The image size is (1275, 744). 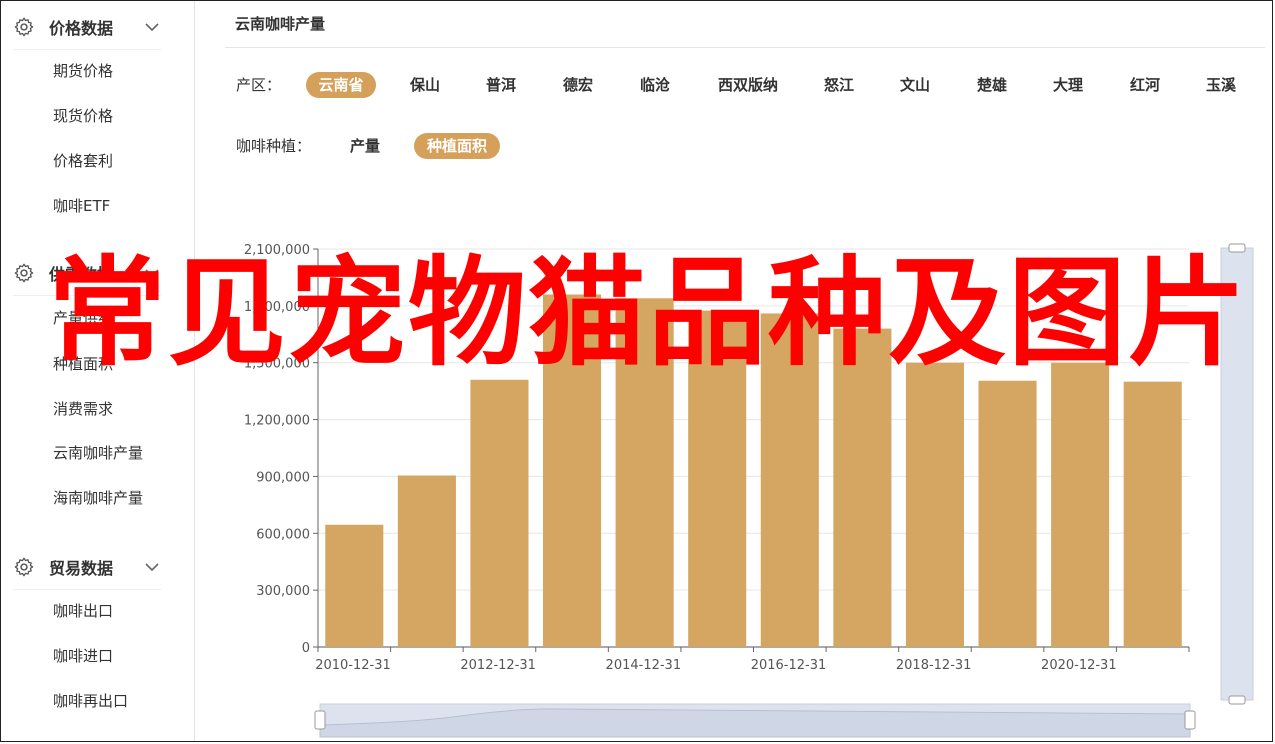 What do you see at coordinates (306, 648) in the screenshot?
I see `y-tick-label: 0` at bounding box center [306, 648].